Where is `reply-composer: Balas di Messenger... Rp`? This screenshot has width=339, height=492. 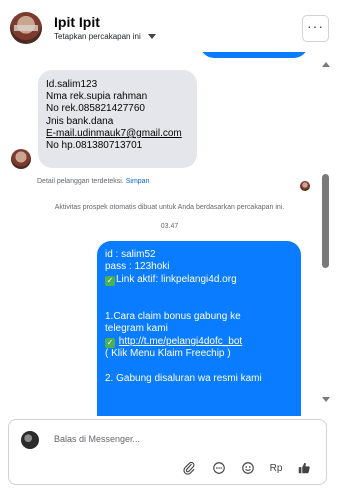
reply-composer: Balas di Messenger... Rp is located at coordinates (167, 452).